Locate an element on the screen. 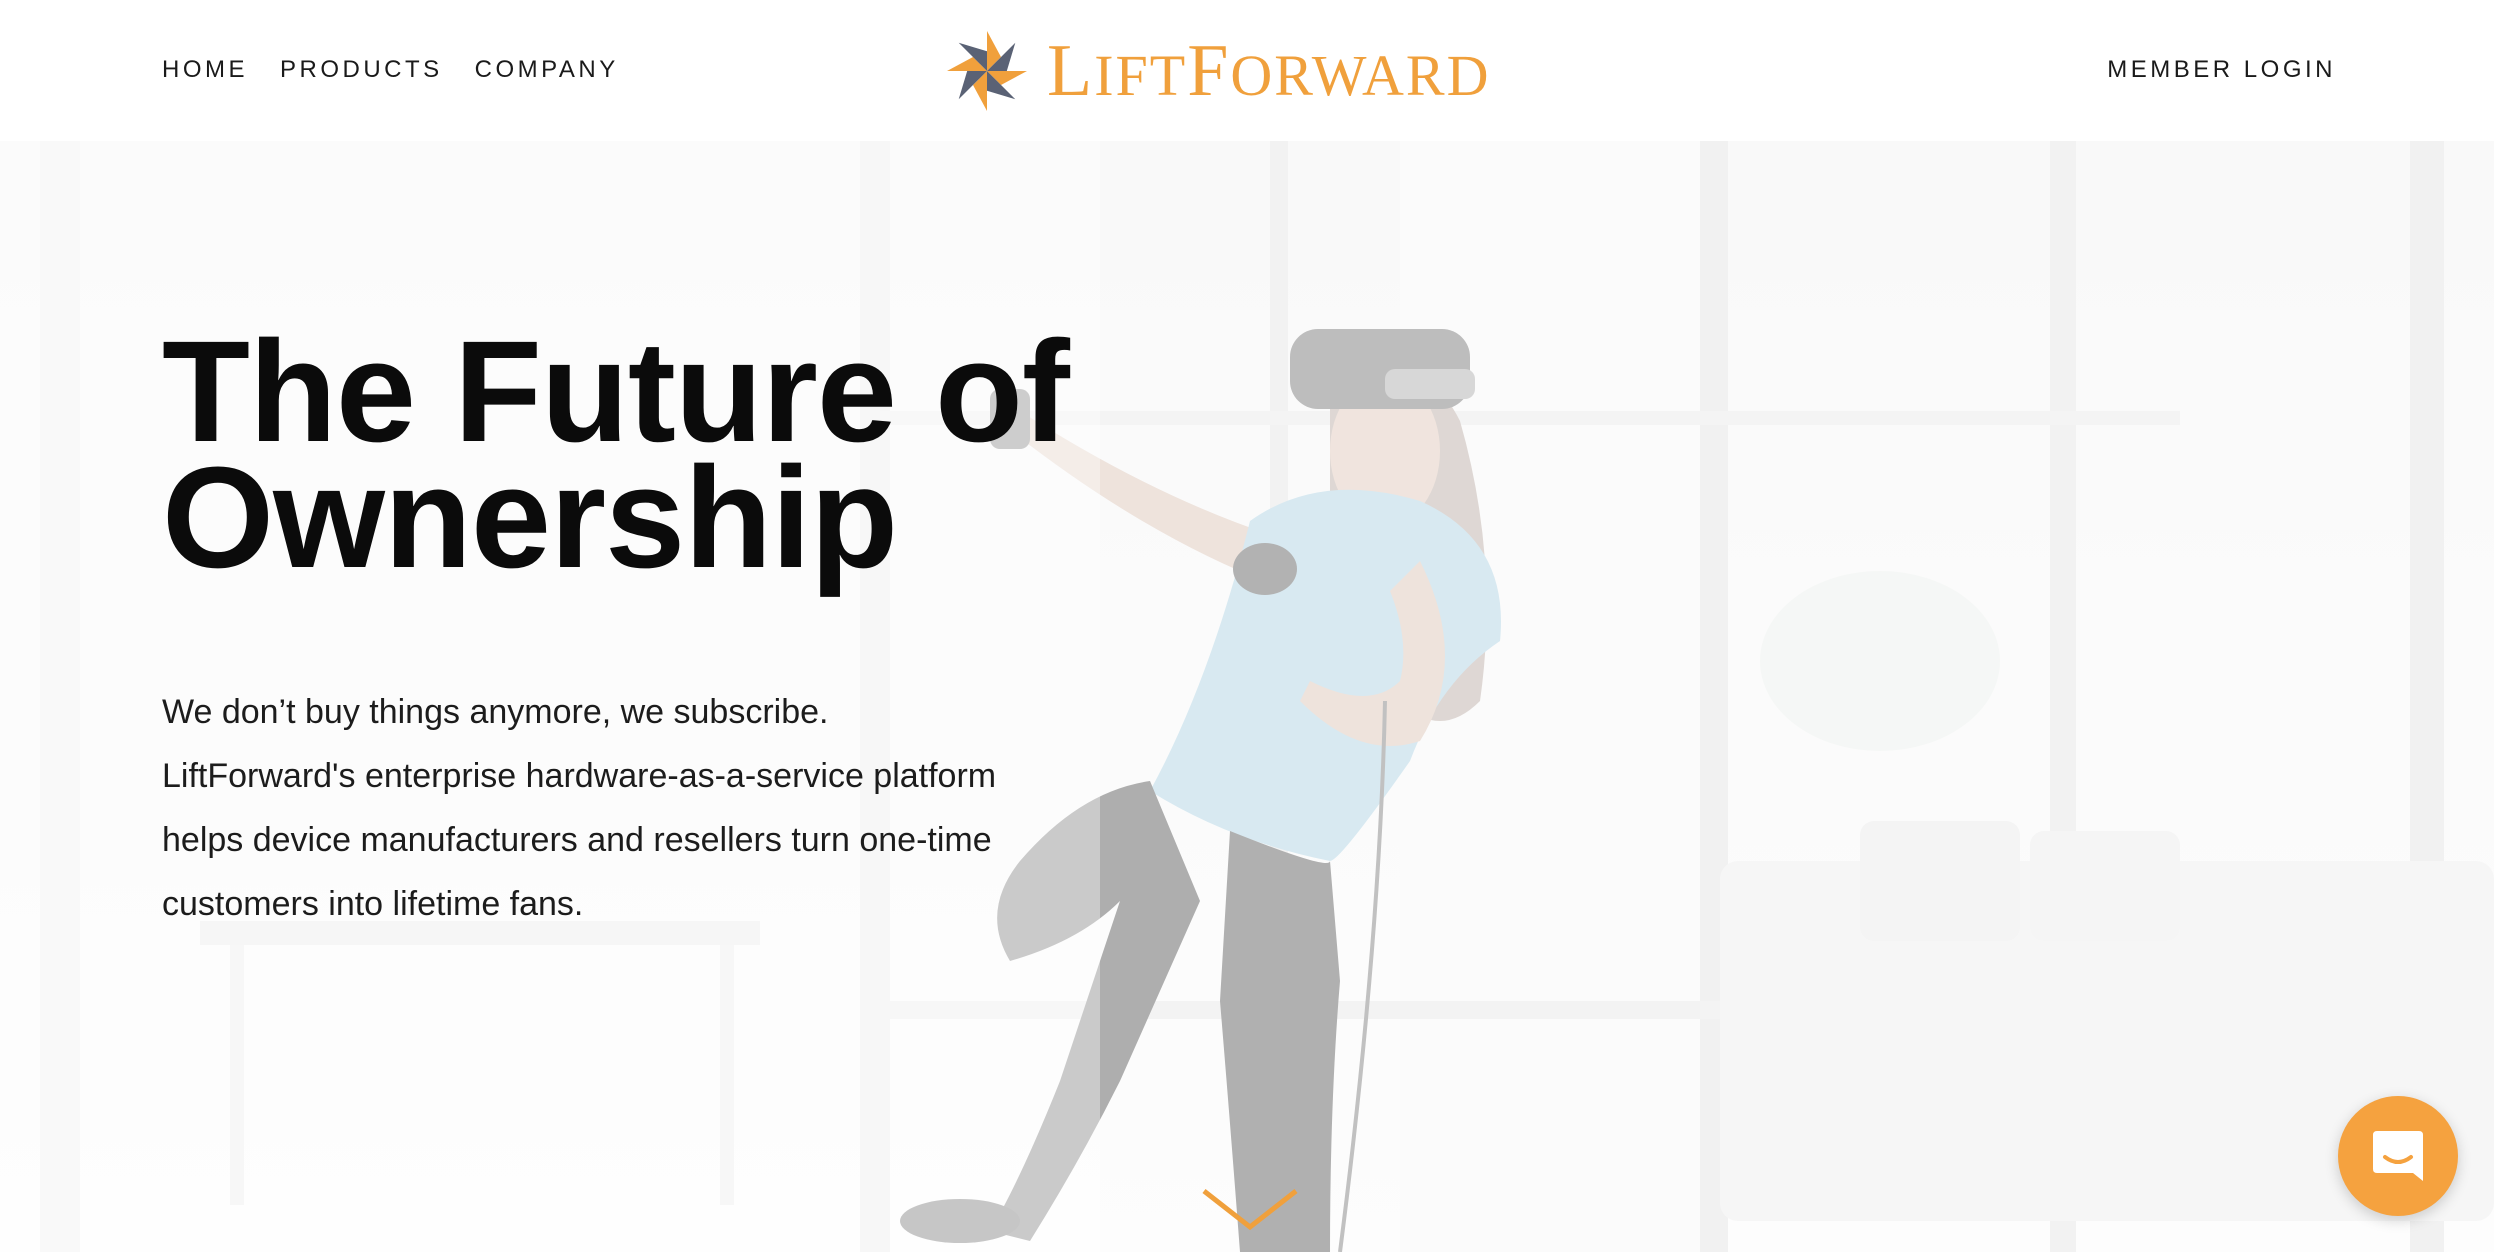  logo-wordmark: LIFTFORWARD is located at coordinates (1269, 71).